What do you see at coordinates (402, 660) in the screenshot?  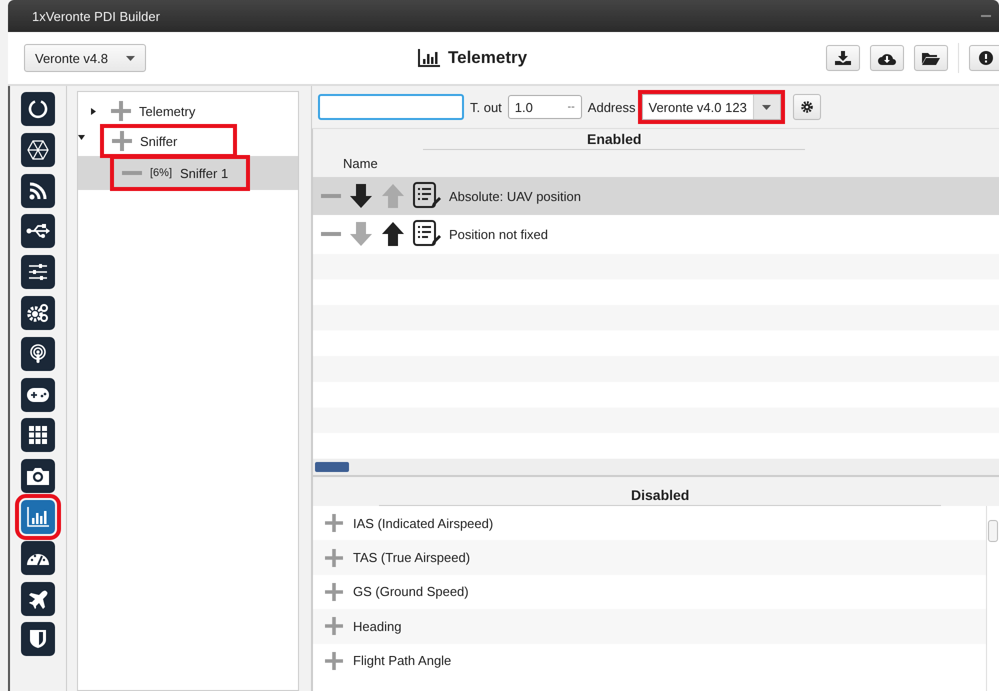 I see `row-label: Flight Path Angle` at bounding box center [402, 660].